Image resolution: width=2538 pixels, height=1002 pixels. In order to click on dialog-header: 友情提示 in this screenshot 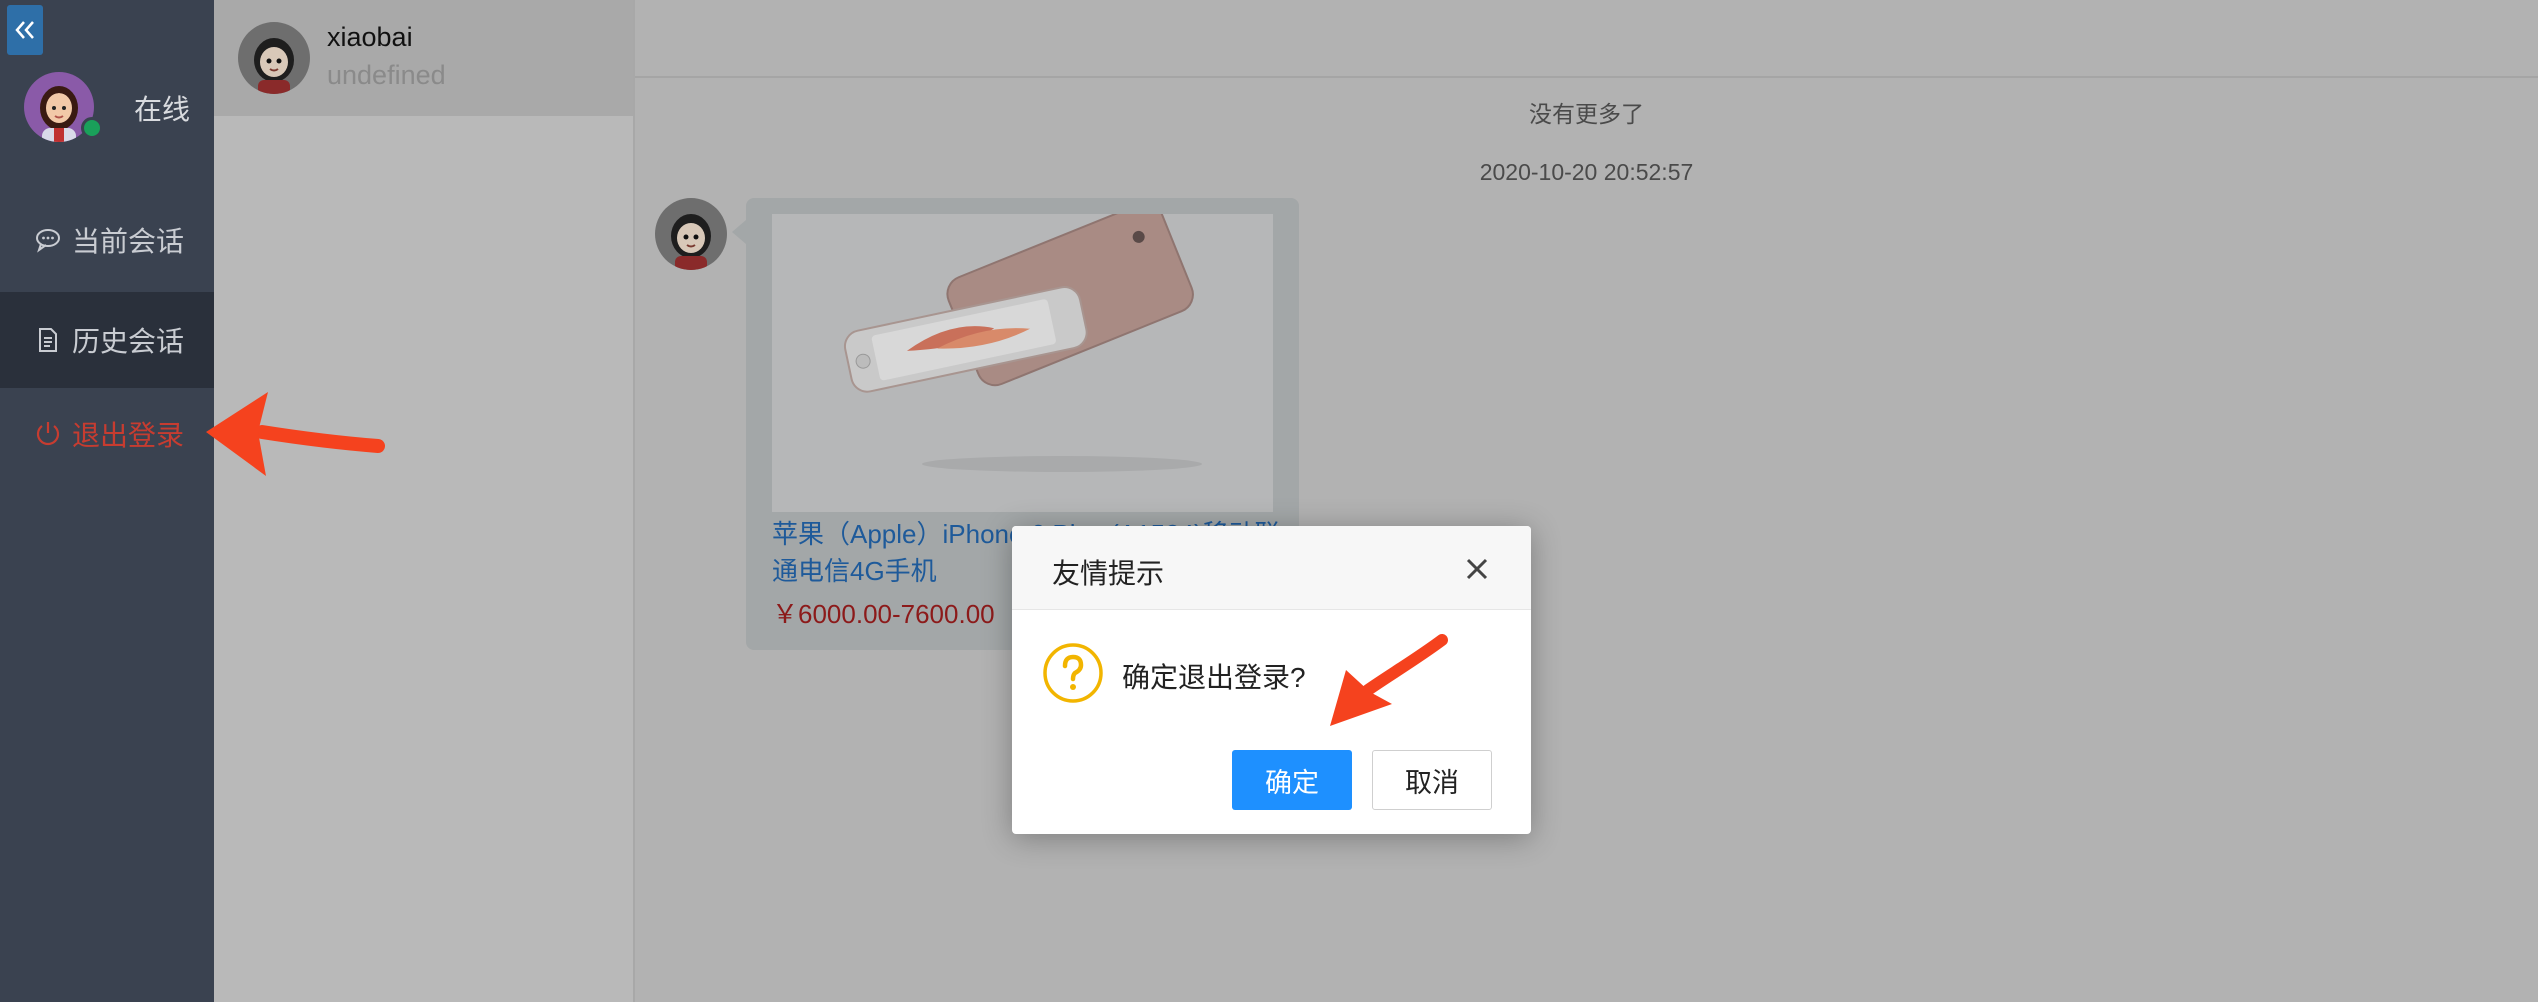, I will do `click(1271, 568)`.